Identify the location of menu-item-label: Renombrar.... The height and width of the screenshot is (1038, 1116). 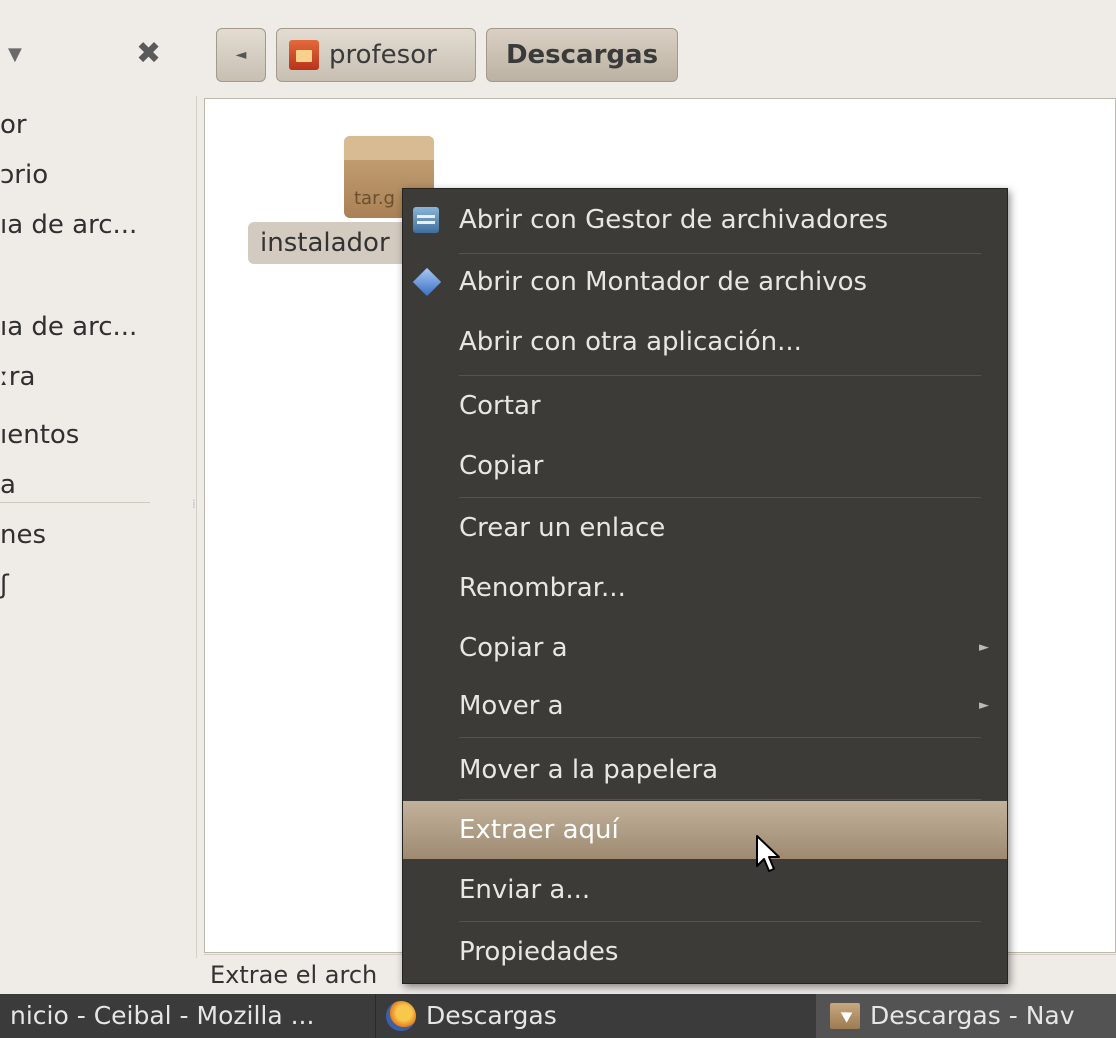
(542, 588).